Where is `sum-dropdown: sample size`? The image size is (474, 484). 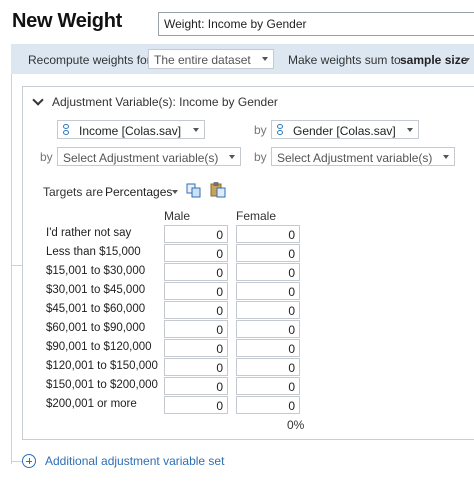 sum-dropdown: sample size is located at coordinates (433, 60).